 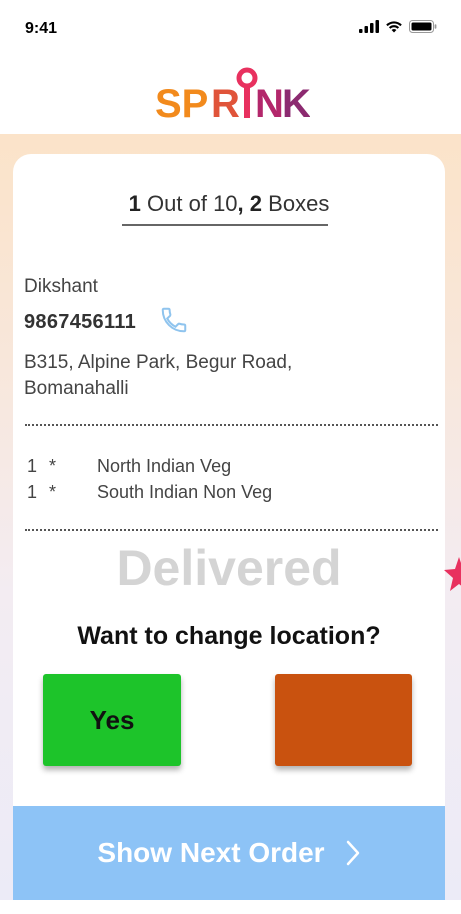 I want to click on svg-text: N, so click(x=269, y=104).